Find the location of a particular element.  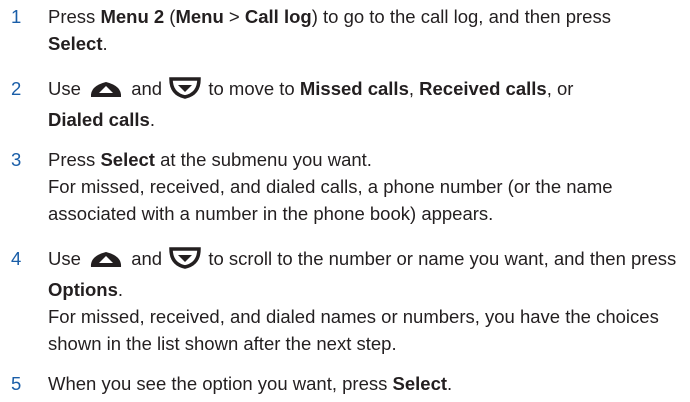

call-log-label: Call log is located at coordinates (278, 16).